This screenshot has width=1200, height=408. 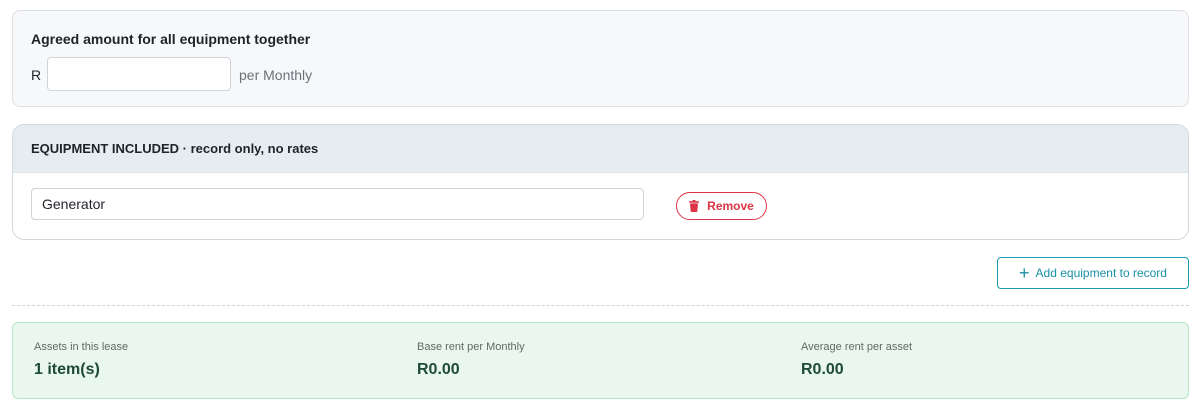 What do you see at coordinates (36, 75) in the screenshot?
I see `currency-symbol: R` at bounding box center [36, 75].